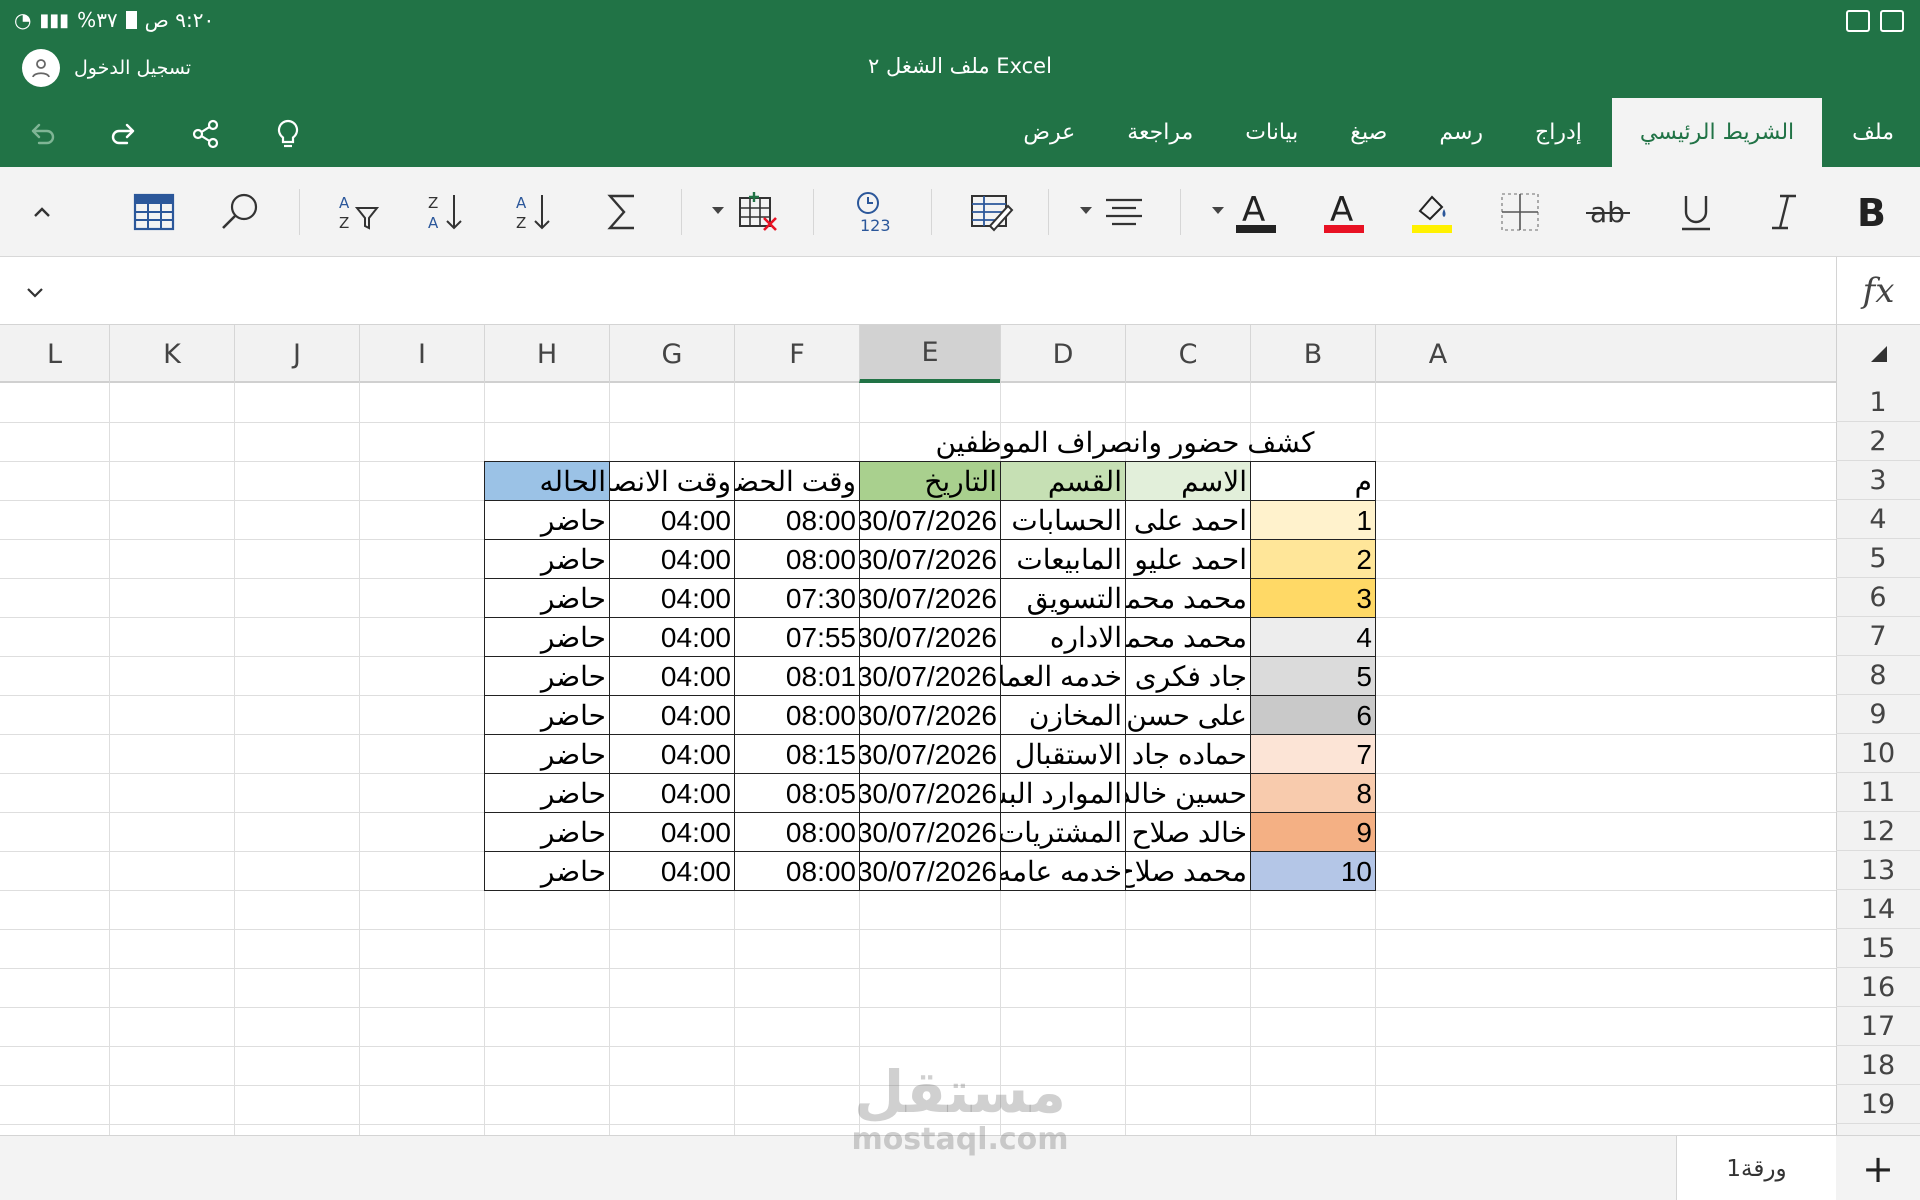 This screenshot has width=1920, height=1200. What do you see at coordinates (1188, 871) in the screenshot?
I see `record-name-cell: محمد صلاح` at bounding box center [1188, 871].